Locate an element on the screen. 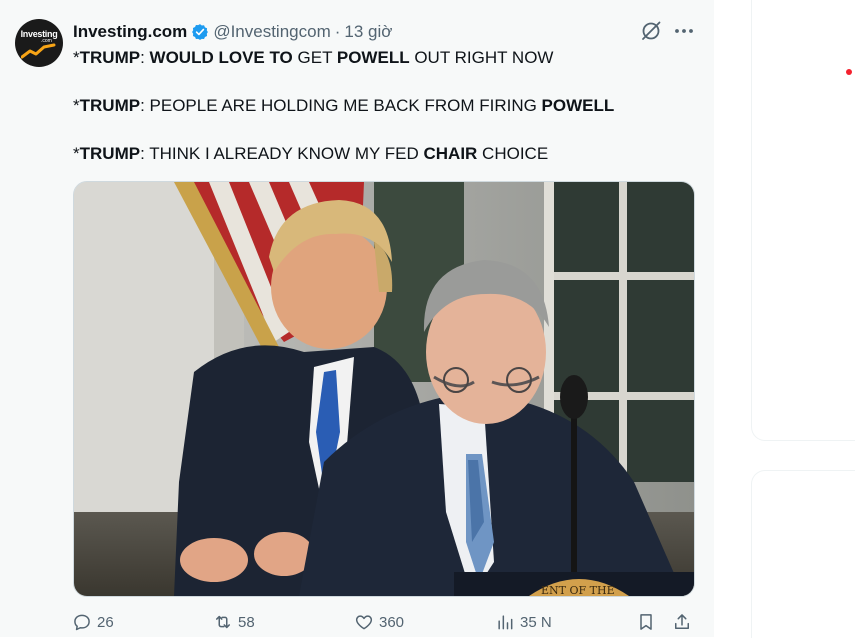 This screenshot has height=638, width=855. avatar: Investing .com is located at coordinates (39, 43).